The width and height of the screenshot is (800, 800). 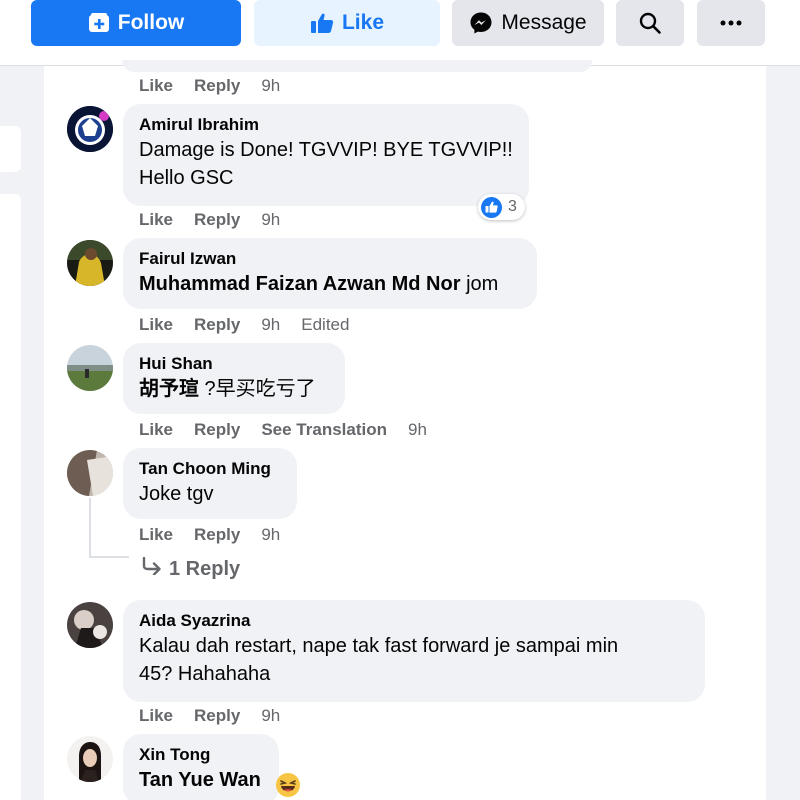 What do you see at coordinates (326, 150) in the screenshot?
I see `comment-text: Damage is Done! TGVVIP! BYE TGVVIP!!` at bounding box center [326, 150].